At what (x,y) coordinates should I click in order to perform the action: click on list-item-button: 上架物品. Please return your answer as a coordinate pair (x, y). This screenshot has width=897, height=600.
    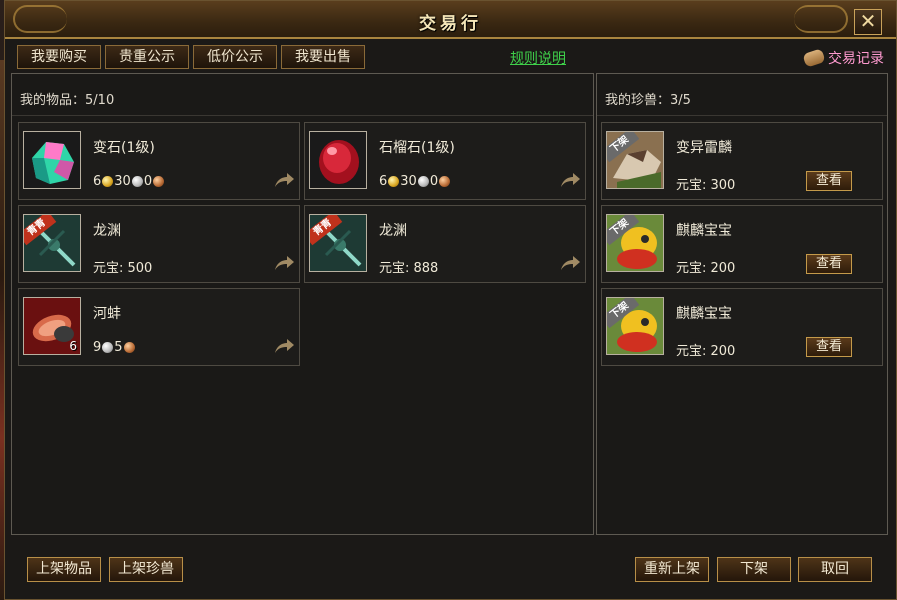
    Looking at the image, I should click on (64, 569).